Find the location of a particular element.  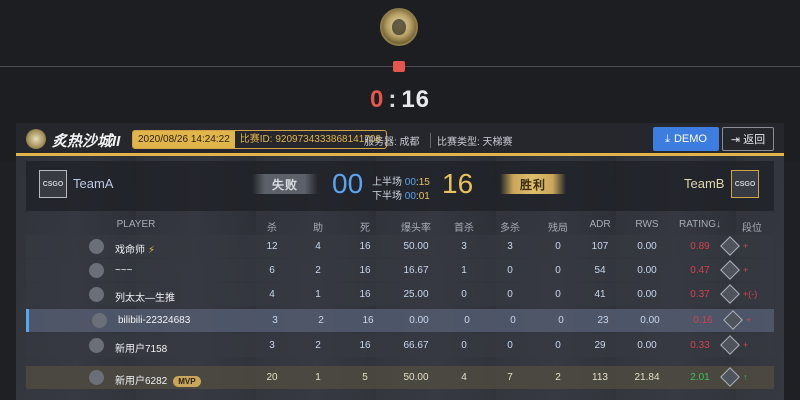

player-name-text: bilibili-22324683 is located at coordinates (154, 320).